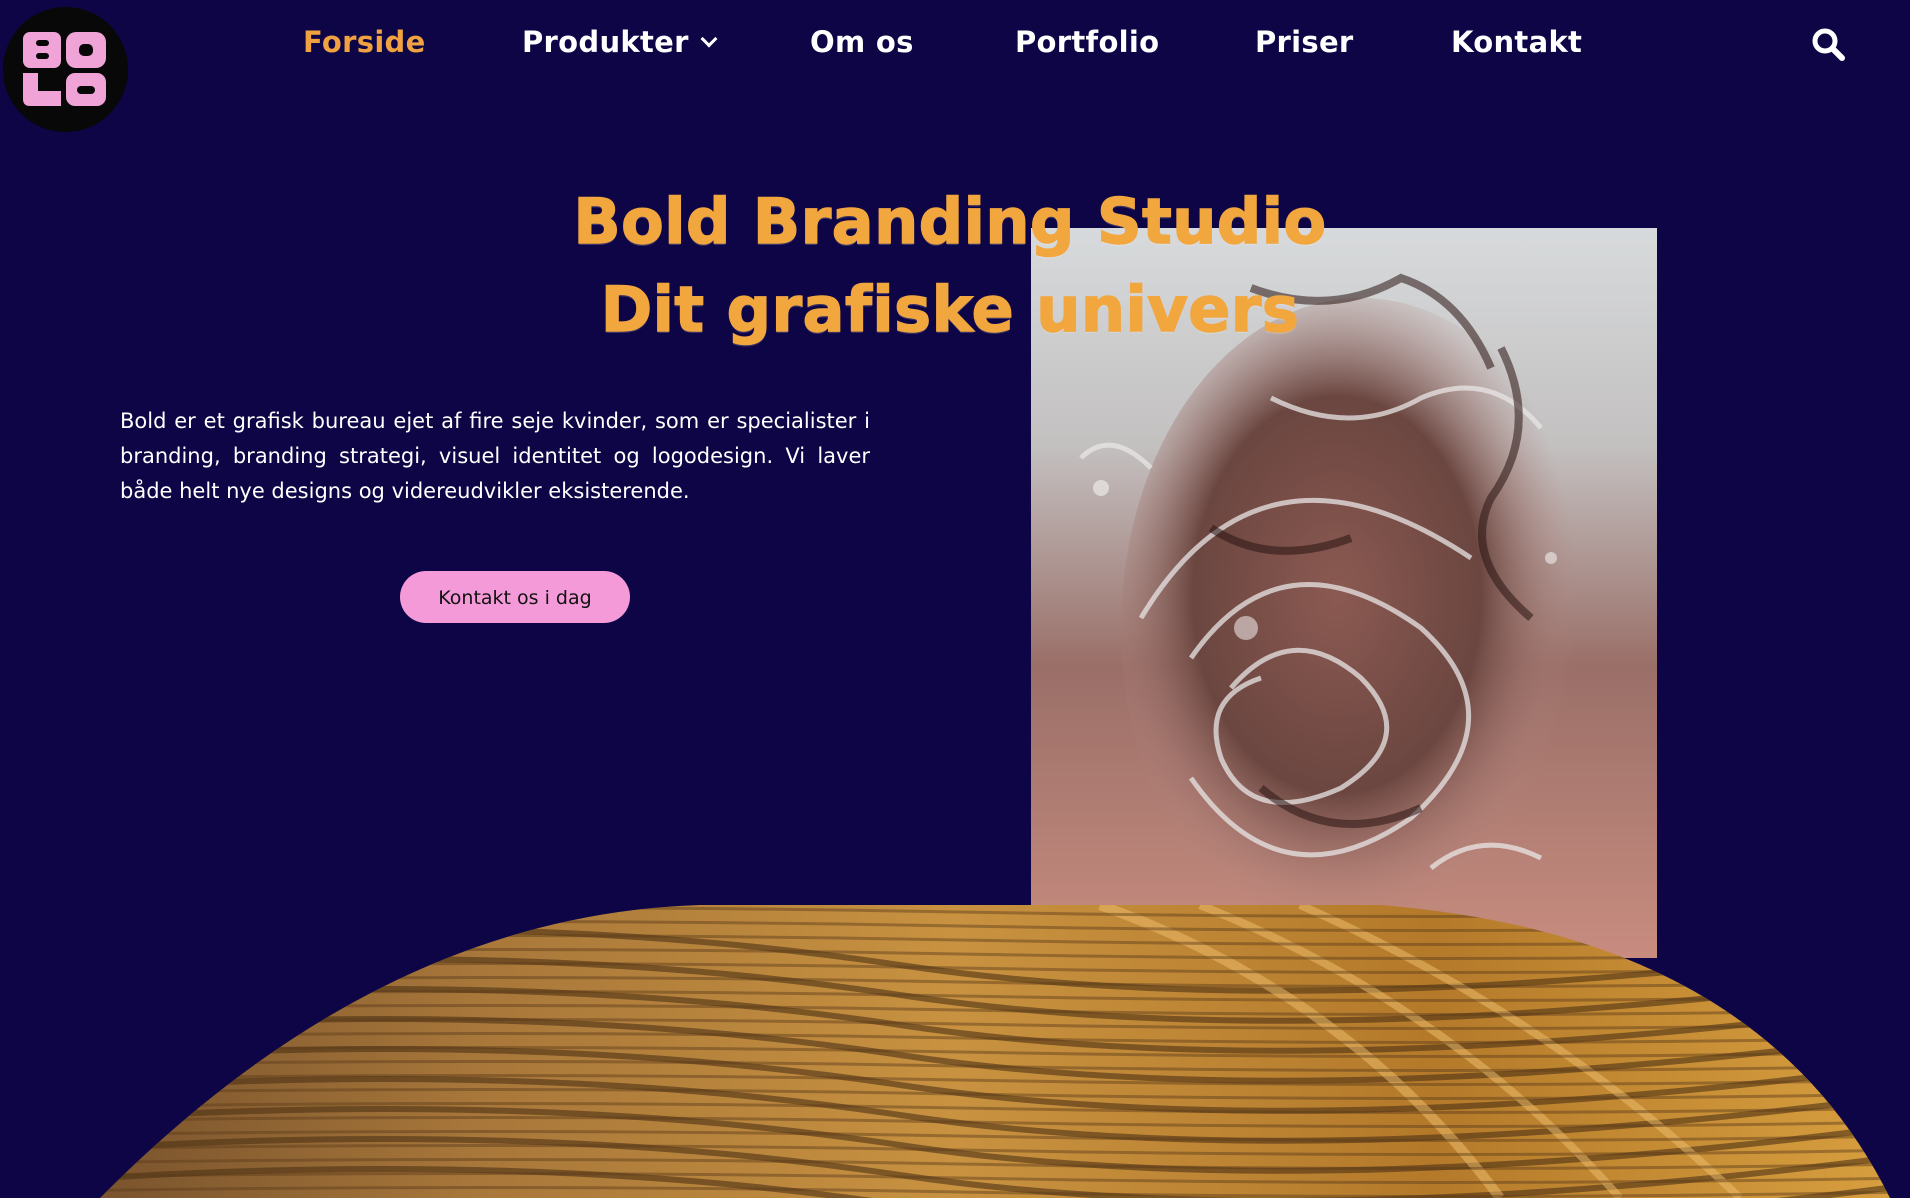 The image size is (1910, 1198). I want to click on contact-us-button: Kontakt os i dag, so click(515, 597).